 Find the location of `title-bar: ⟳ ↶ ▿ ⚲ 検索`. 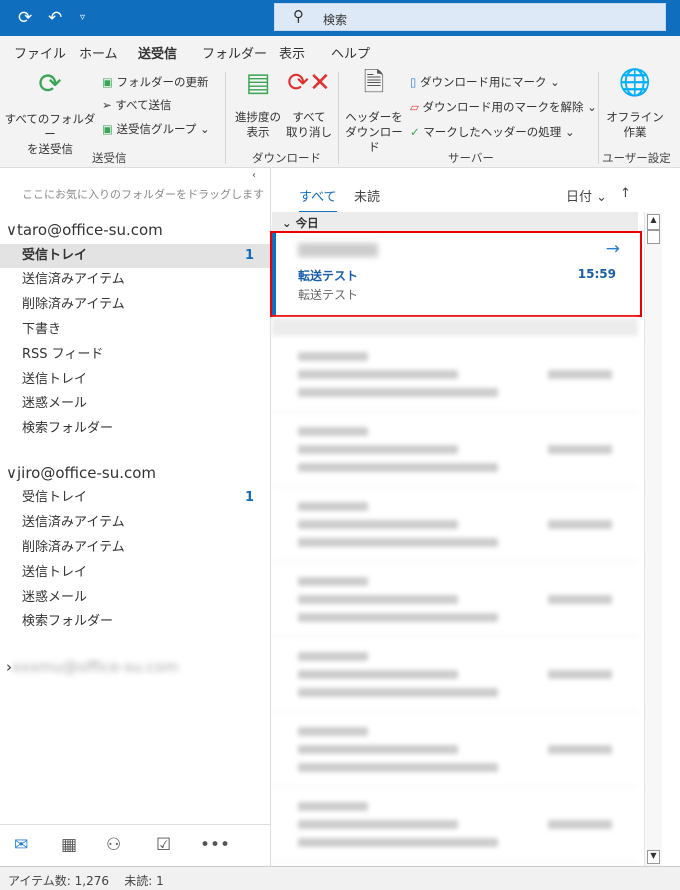

title-bar: ⟳ ↶ ▿ ⚲ 検索 is located at coordinates (340, 18).